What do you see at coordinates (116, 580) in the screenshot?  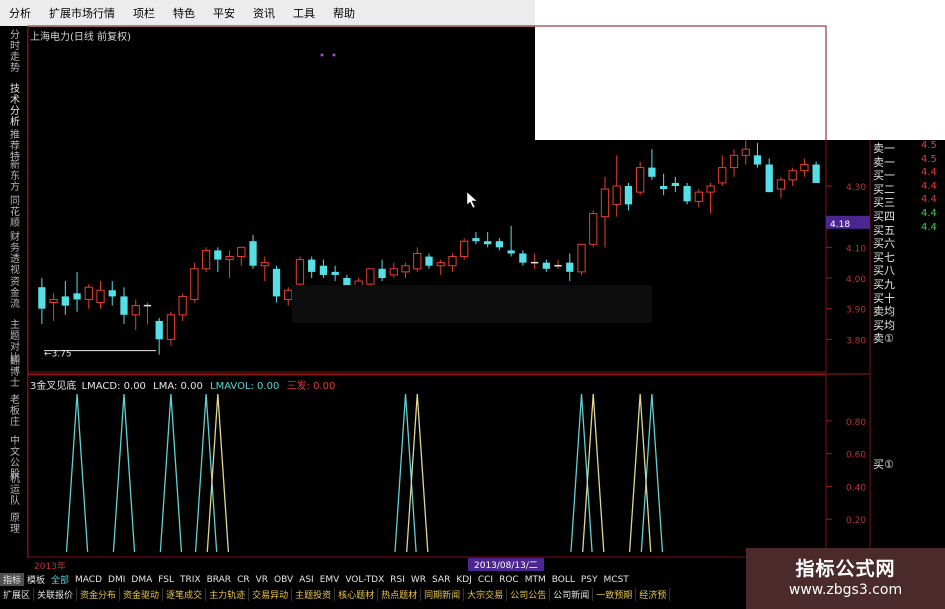 I see `indicator-tab-dmi: DMI` at bounding box center [116, 580].